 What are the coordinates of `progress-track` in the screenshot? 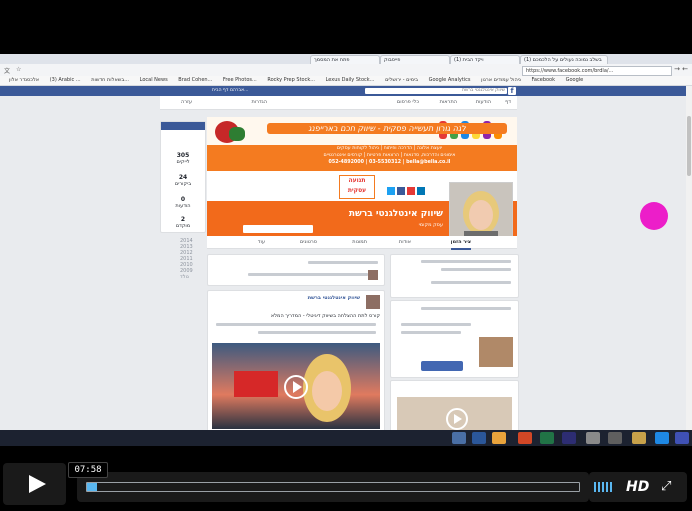 It's located at (333, 487).